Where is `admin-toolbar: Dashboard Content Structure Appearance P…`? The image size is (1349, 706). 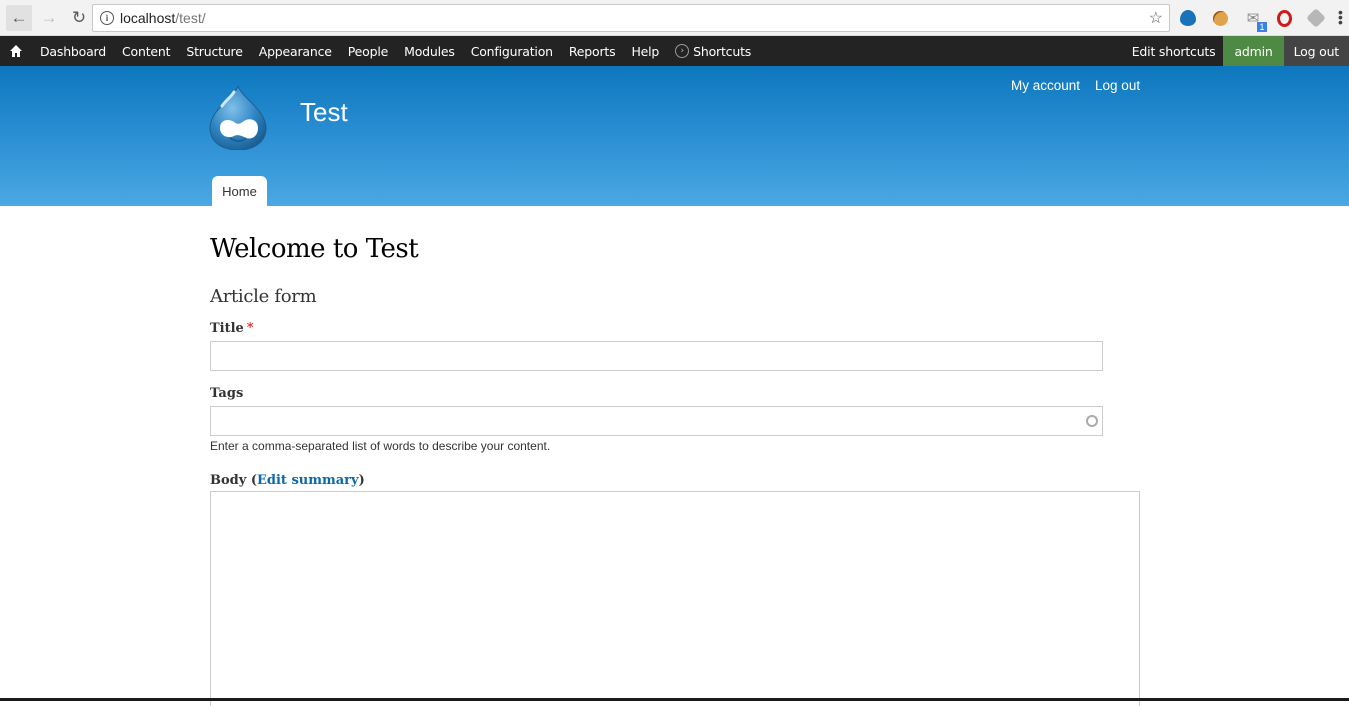 admin-toolbar: Dashboard Content Structure Appearance P… is located at coordinates (674, 51).